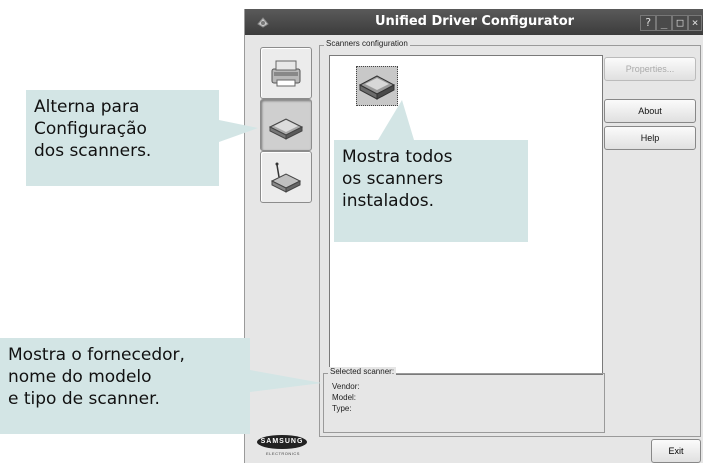 This screenshot has width=703, height=463. Describe the element at coordinates (286, 381) in the screenshot. I see `info-callout-pointer` at that location.